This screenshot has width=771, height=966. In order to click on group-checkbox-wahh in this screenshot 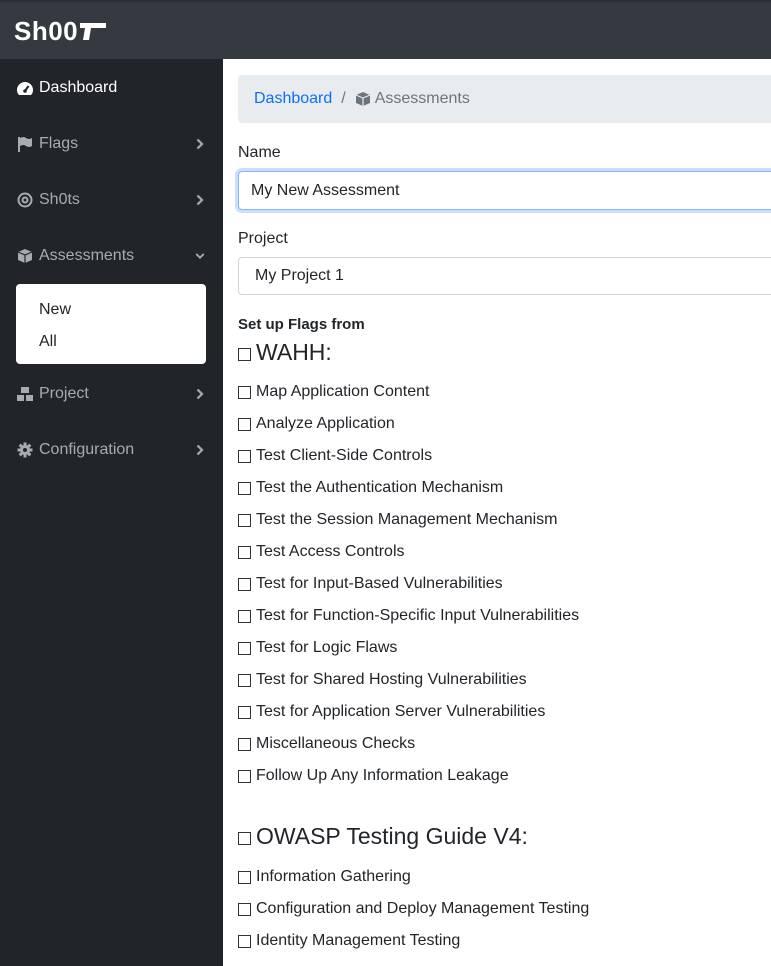, I will do `click(244, 354)`.